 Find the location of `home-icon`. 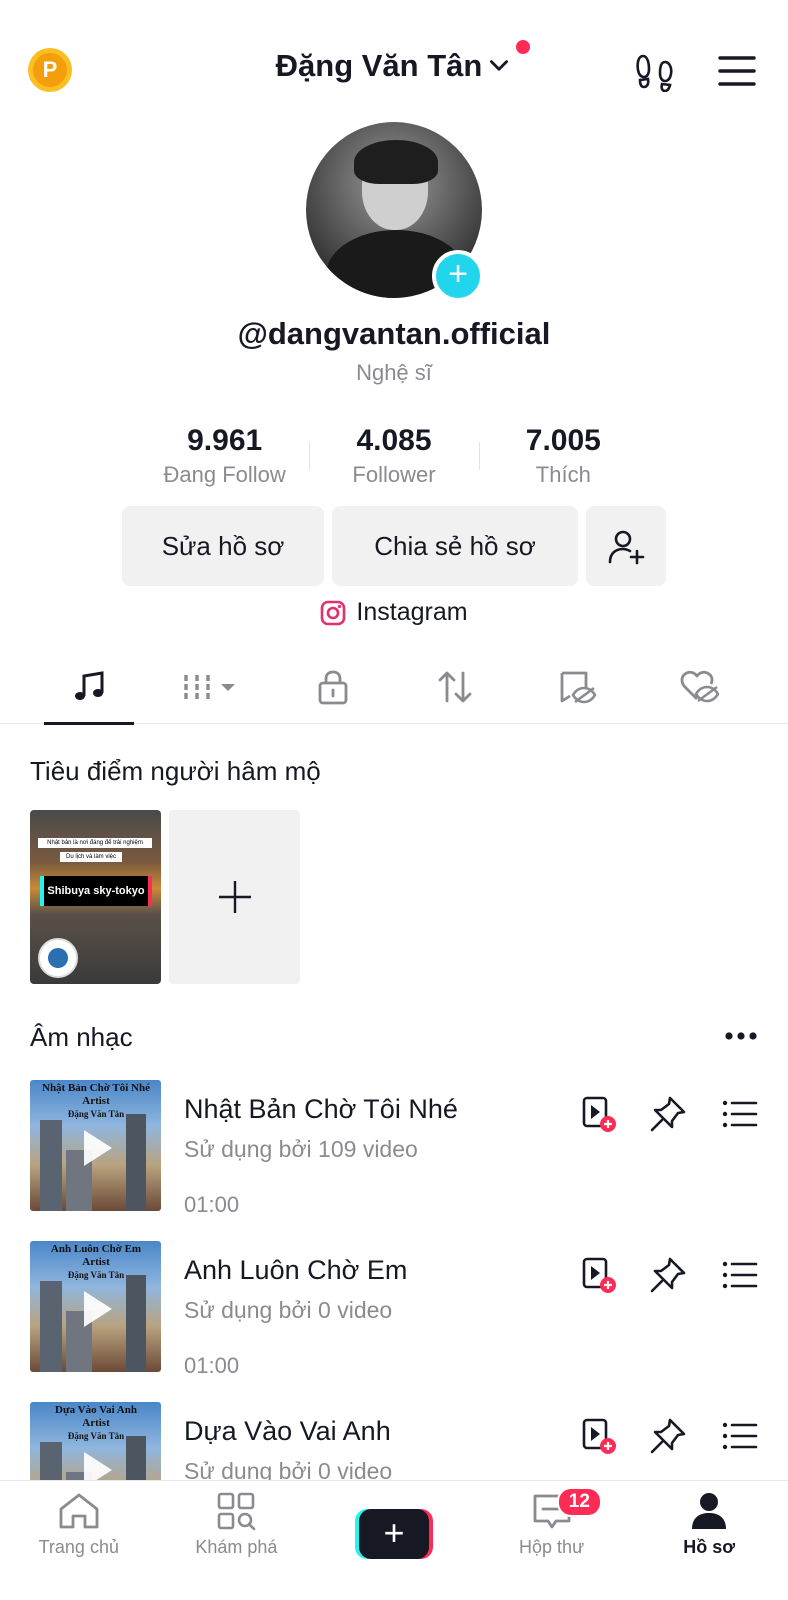

home-icon is located at coordinates (79, 1511).